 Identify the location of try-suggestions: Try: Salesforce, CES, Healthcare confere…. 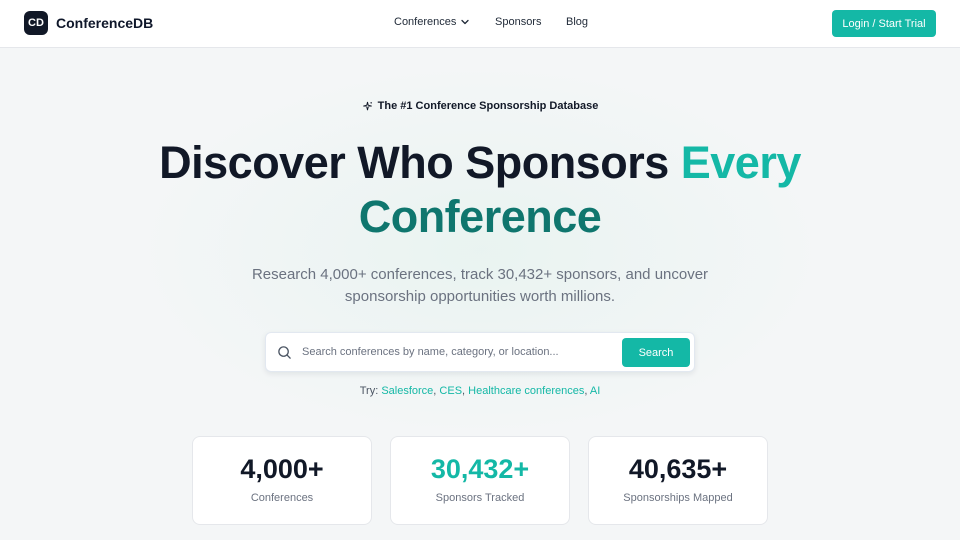
(480, 391).